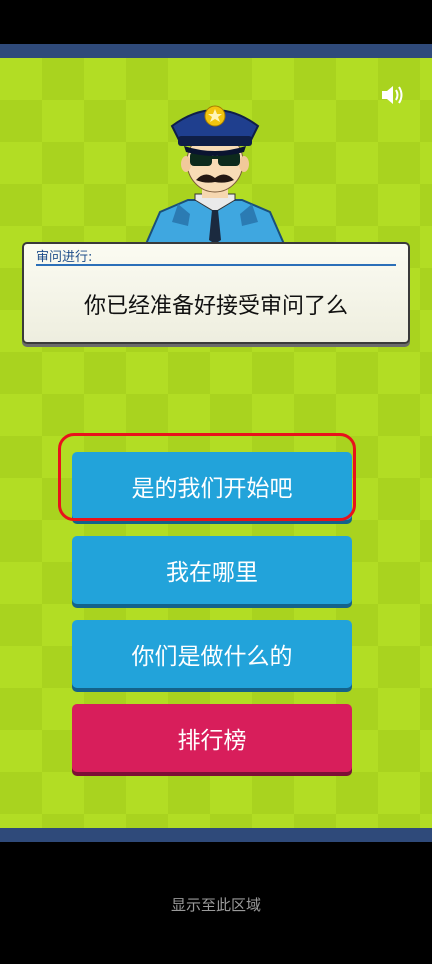  What do you see at coordinates (212, 654) in the screenshot?
I see `what-do-you-do-button: 你们是做什么的` at bounding box center [212, 654].